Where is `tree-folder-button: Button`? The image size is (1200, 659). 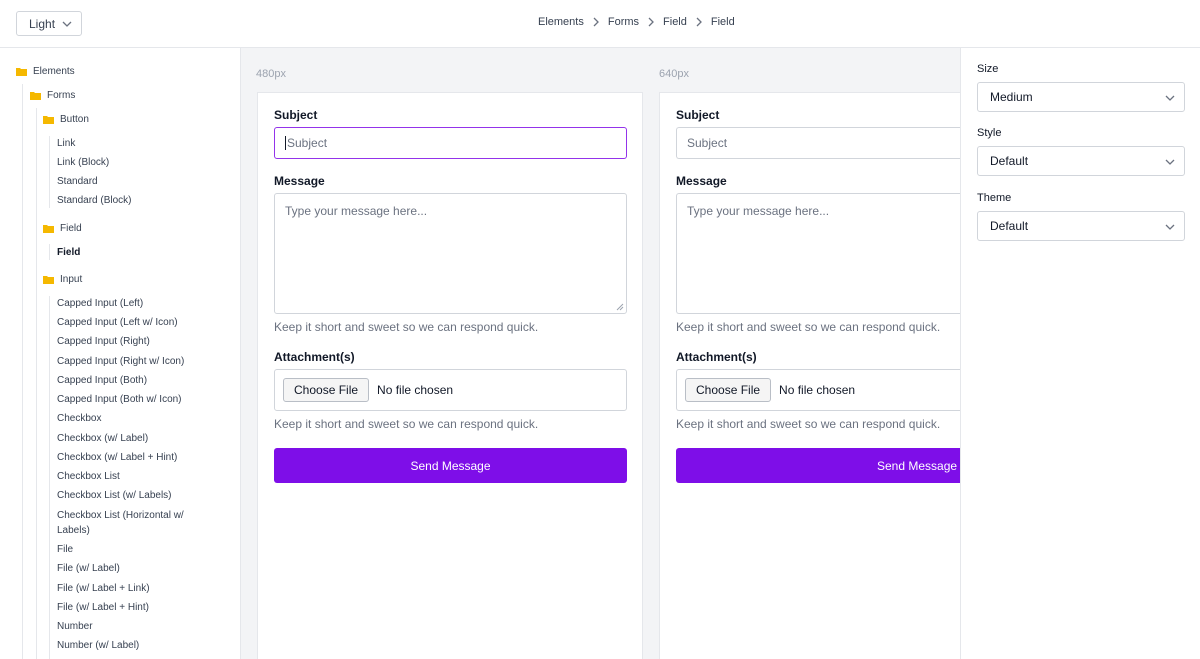
tree-folder-button: Button is located at coordinates (66, 119).